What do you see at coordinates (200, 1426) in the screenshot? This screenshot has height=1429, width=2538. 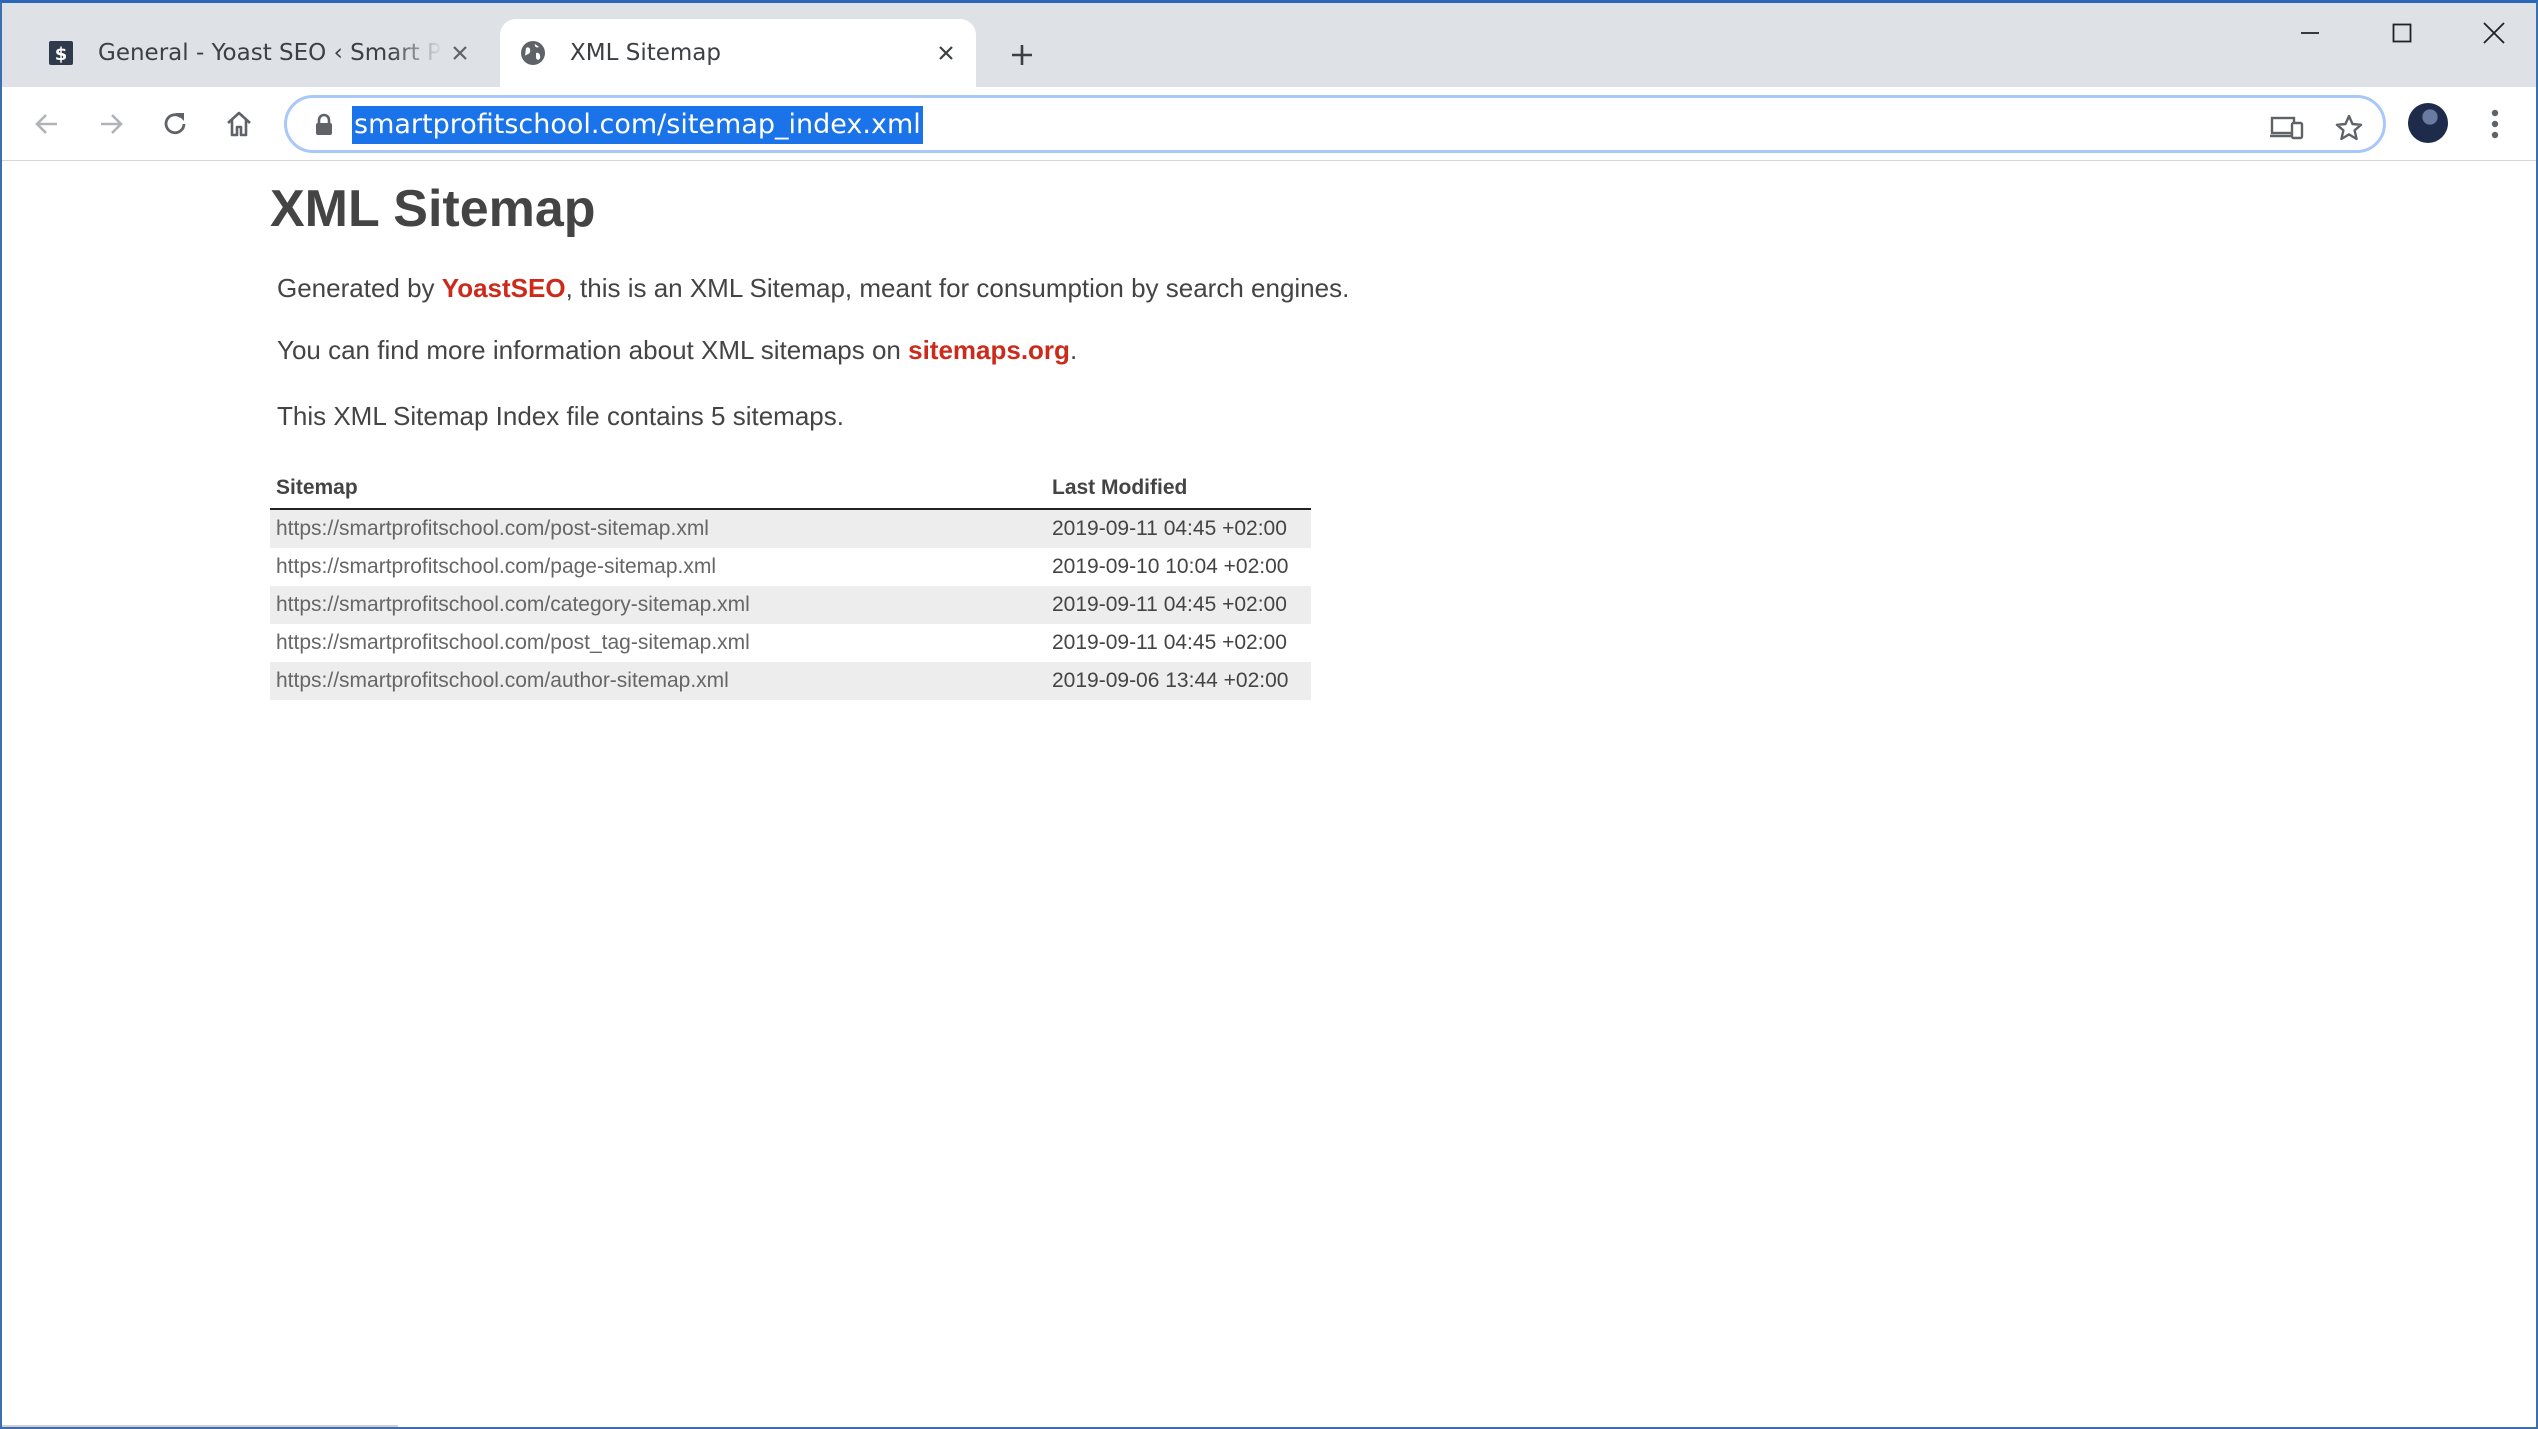 I see `status-divider` at bounding box center [200, 1426].